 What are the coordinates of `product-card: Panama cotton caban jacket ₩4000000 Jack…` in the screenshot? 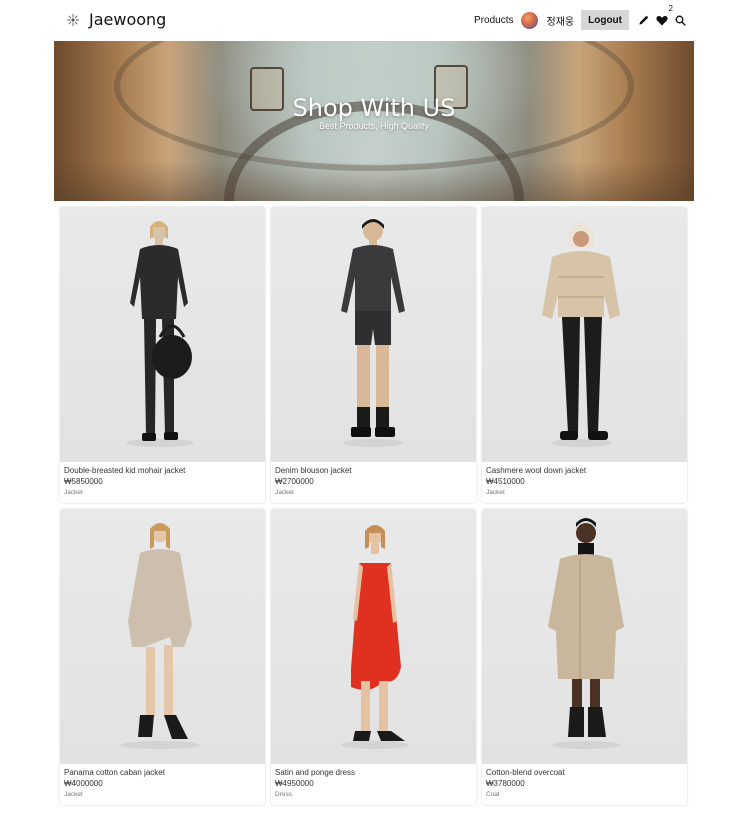 It's located at (162, 657).